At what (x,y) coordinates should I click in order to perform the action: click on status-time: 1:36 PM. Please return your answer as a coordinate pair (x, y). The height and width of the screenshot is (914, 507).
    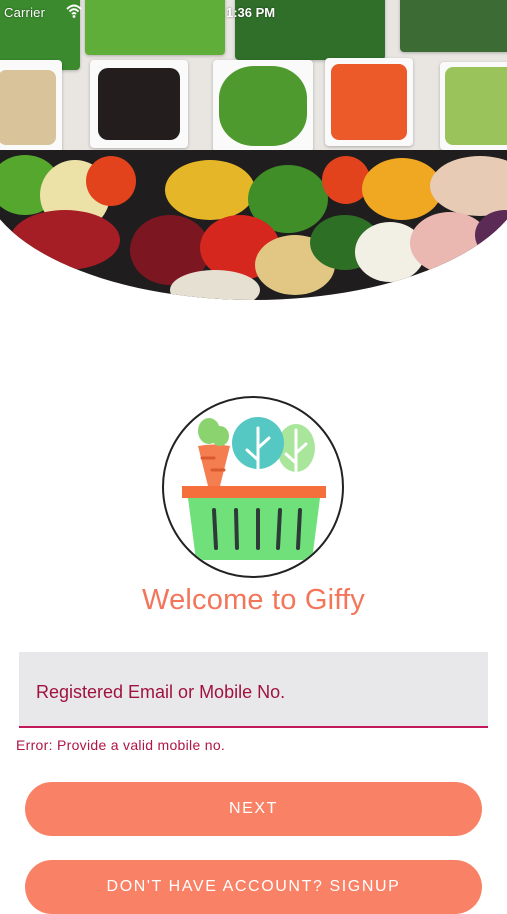
    Looking at the image, I should click on (251, 12).